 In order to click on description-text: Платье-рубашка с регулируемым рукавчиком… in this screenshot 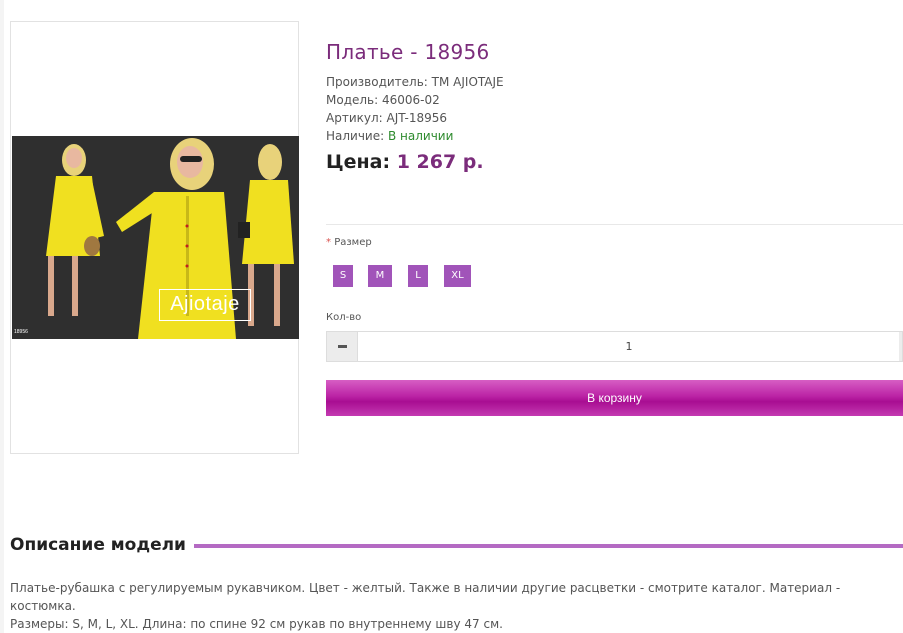, I will do `click(455, 606)`.